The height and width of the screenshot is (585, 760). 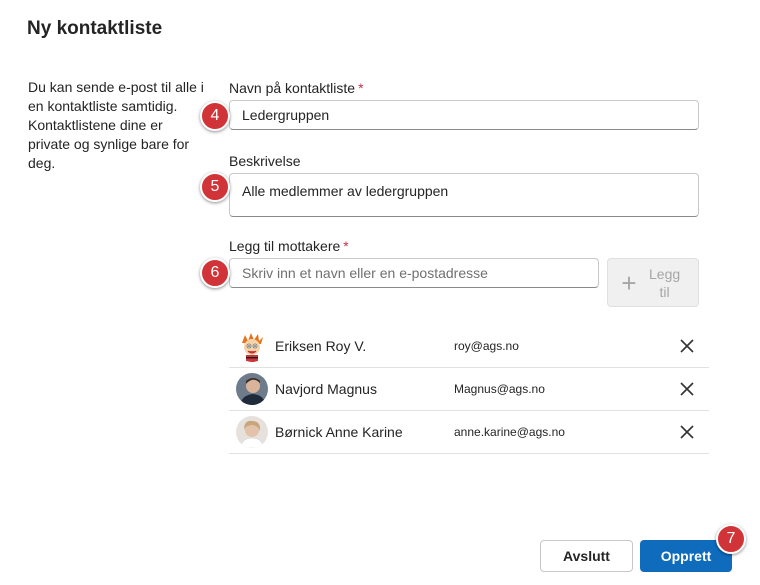 What do you see at coordinates (289, 246) in the screenshot?
I see `recipients-label: Legg til mottakere *` at bounding box center [289, 246].